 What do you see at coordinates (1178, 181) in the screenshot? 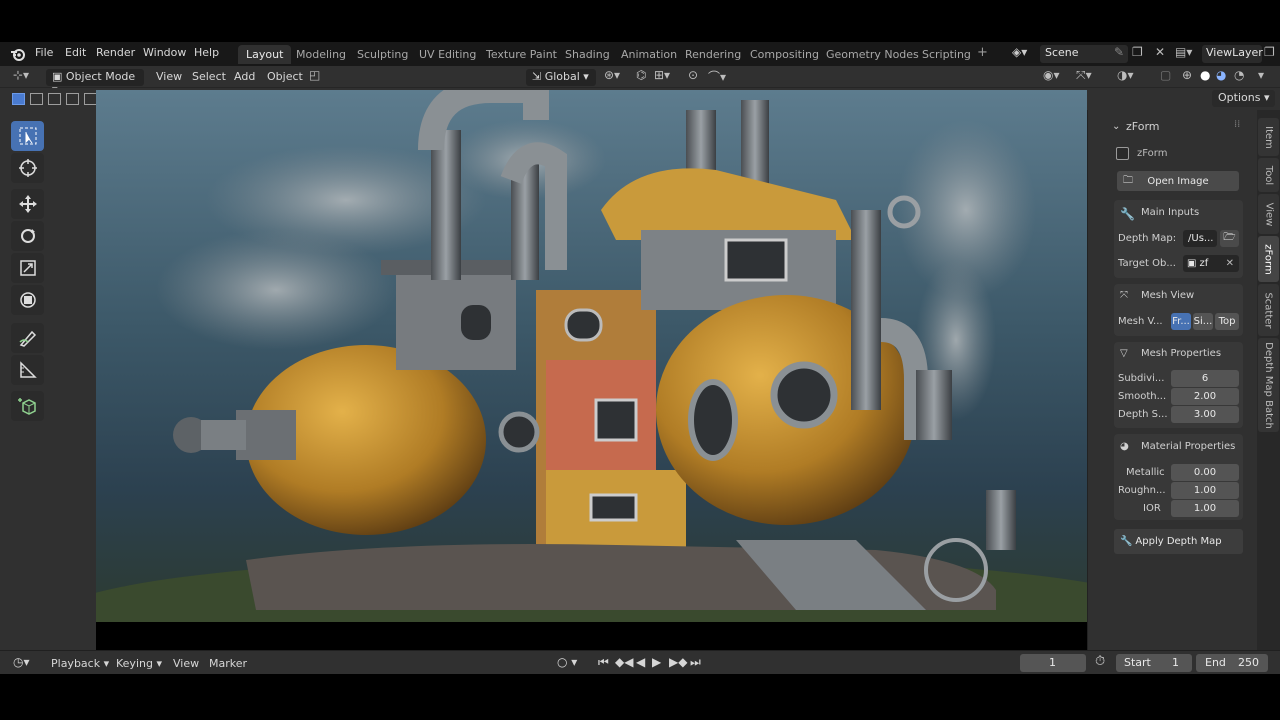
I see `open-image-button: 🗀 Open Image` at bounding box center [1178, 181].